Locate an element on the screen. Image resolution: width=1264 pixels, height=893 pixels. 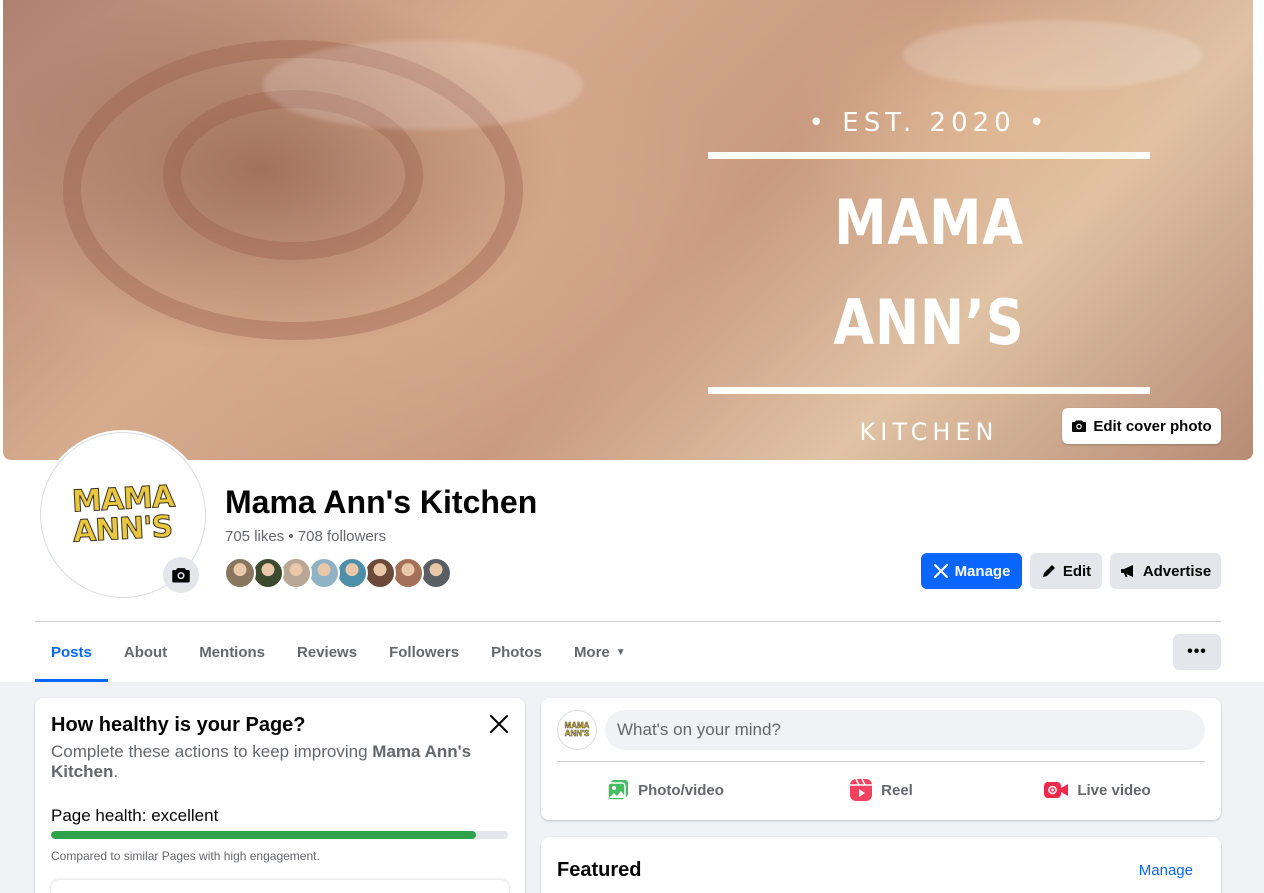
more-options-button: ••• is located at coordinates (1197, 652).